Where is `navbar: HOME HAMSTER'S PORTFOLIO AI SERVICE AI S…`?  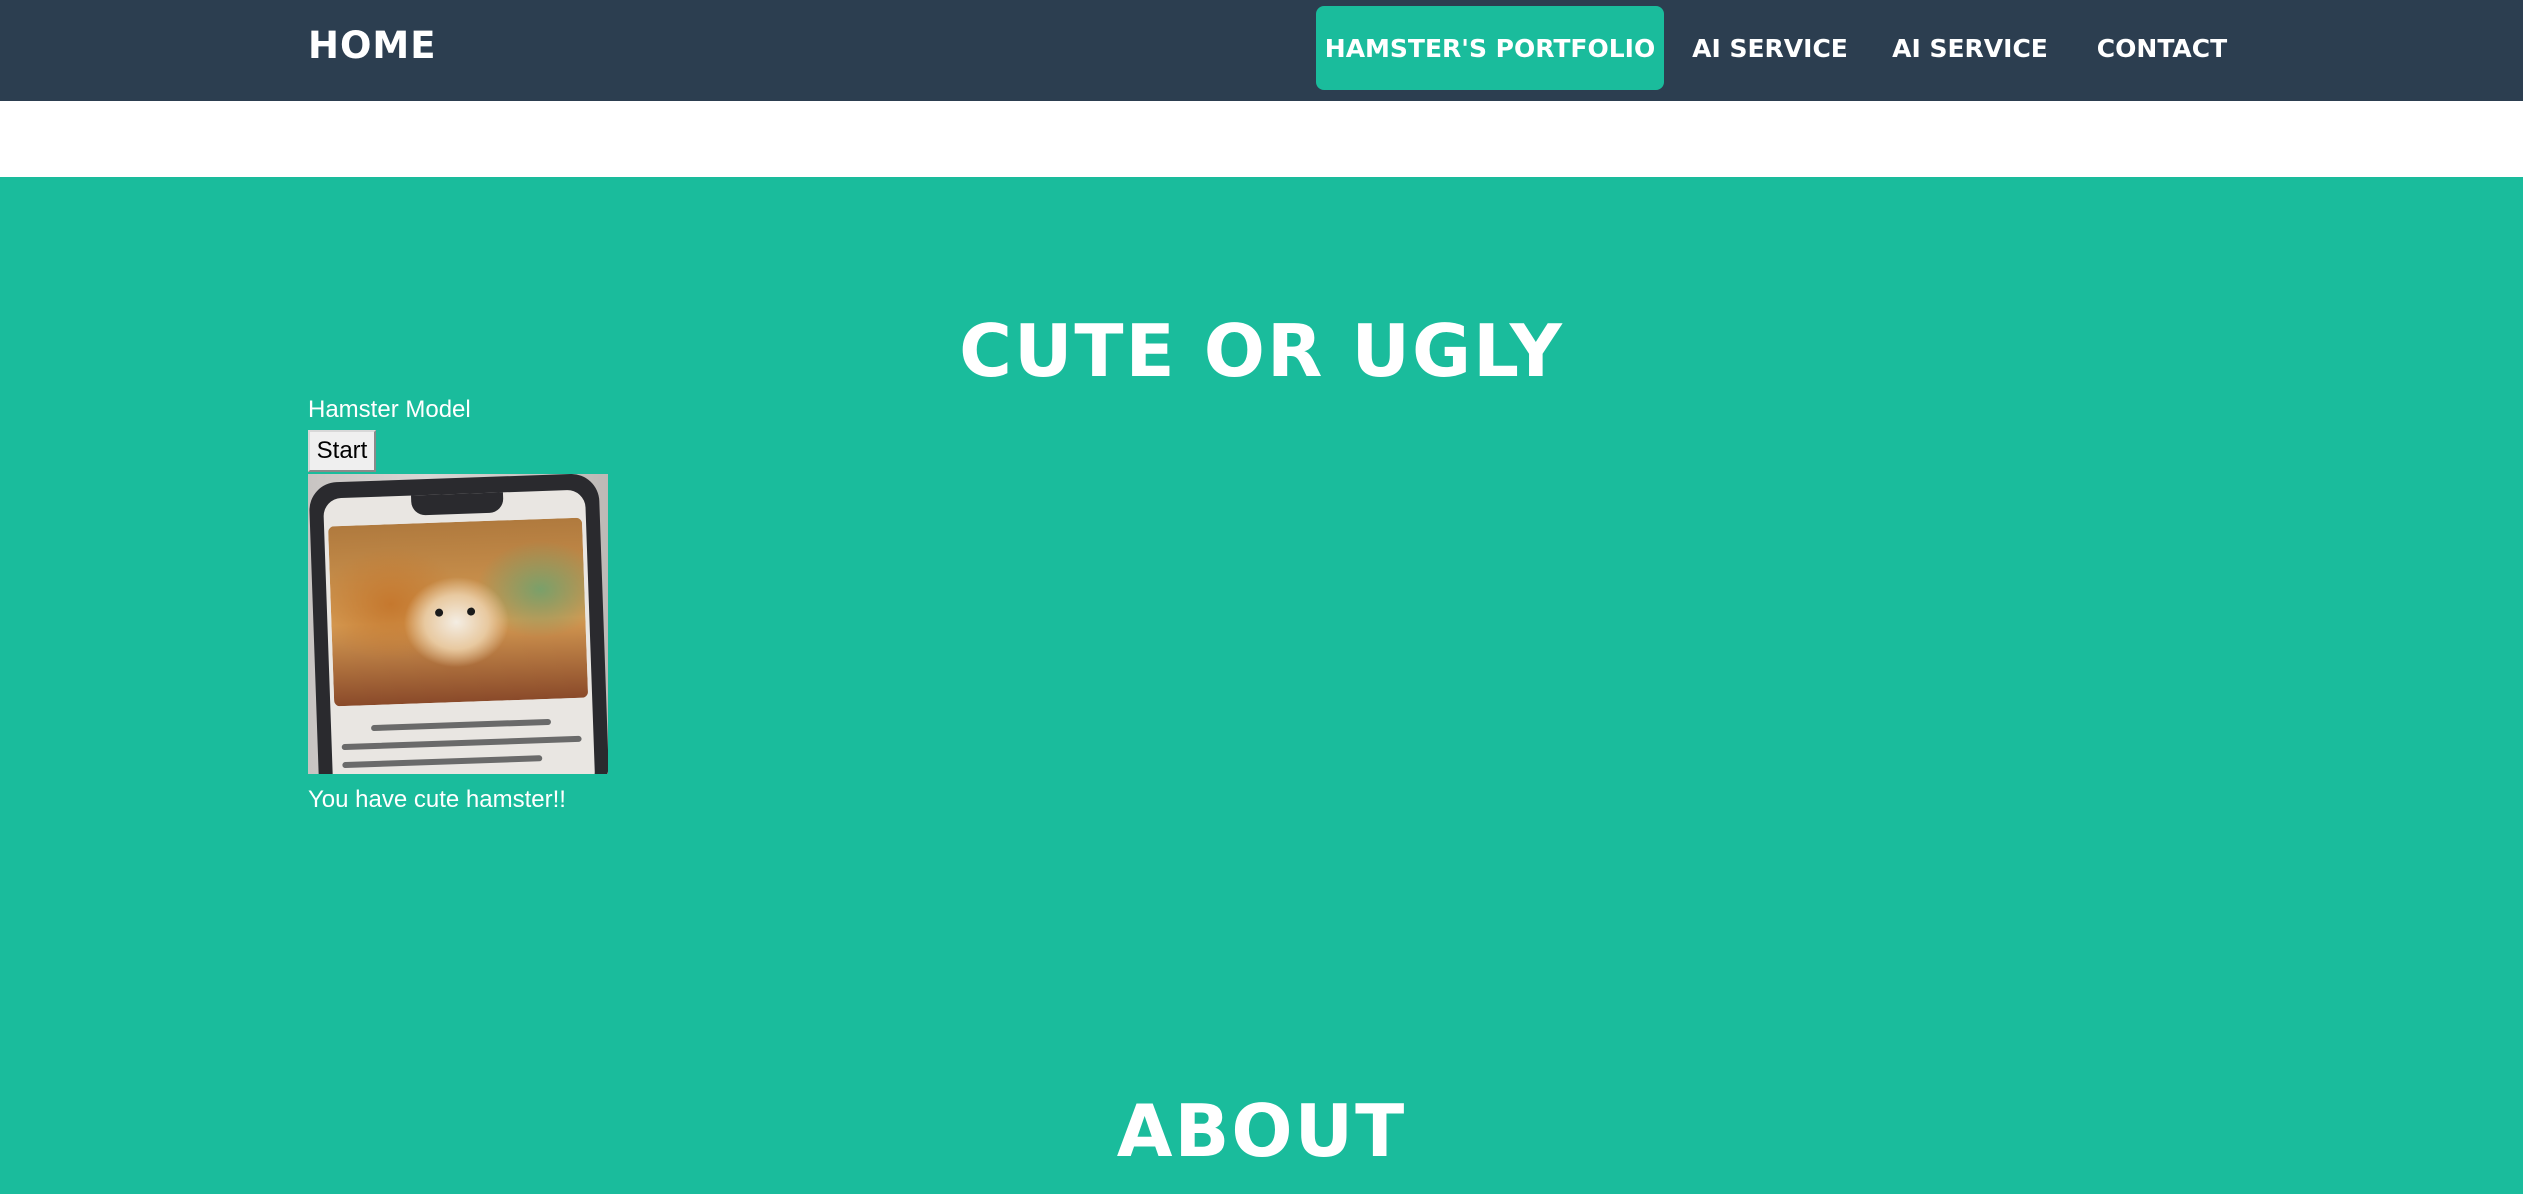 navbar: HOME HAMSTER'S PORTFOLIO AI SERVICE AI S… is located at coordinates (1261, 50).